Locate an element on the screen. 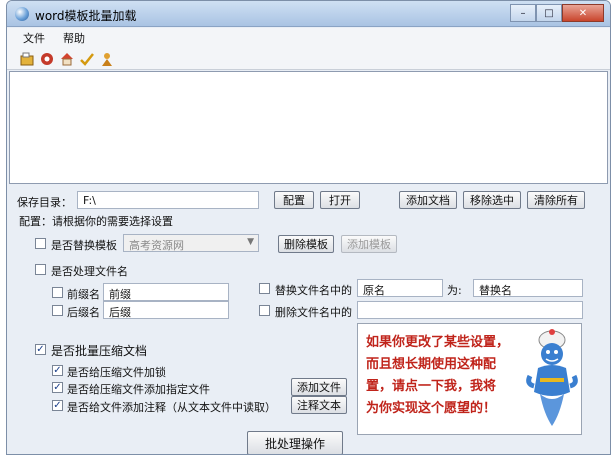 This screenshot has width=615, height=455. user-icon is located at coordinates (107, 59).